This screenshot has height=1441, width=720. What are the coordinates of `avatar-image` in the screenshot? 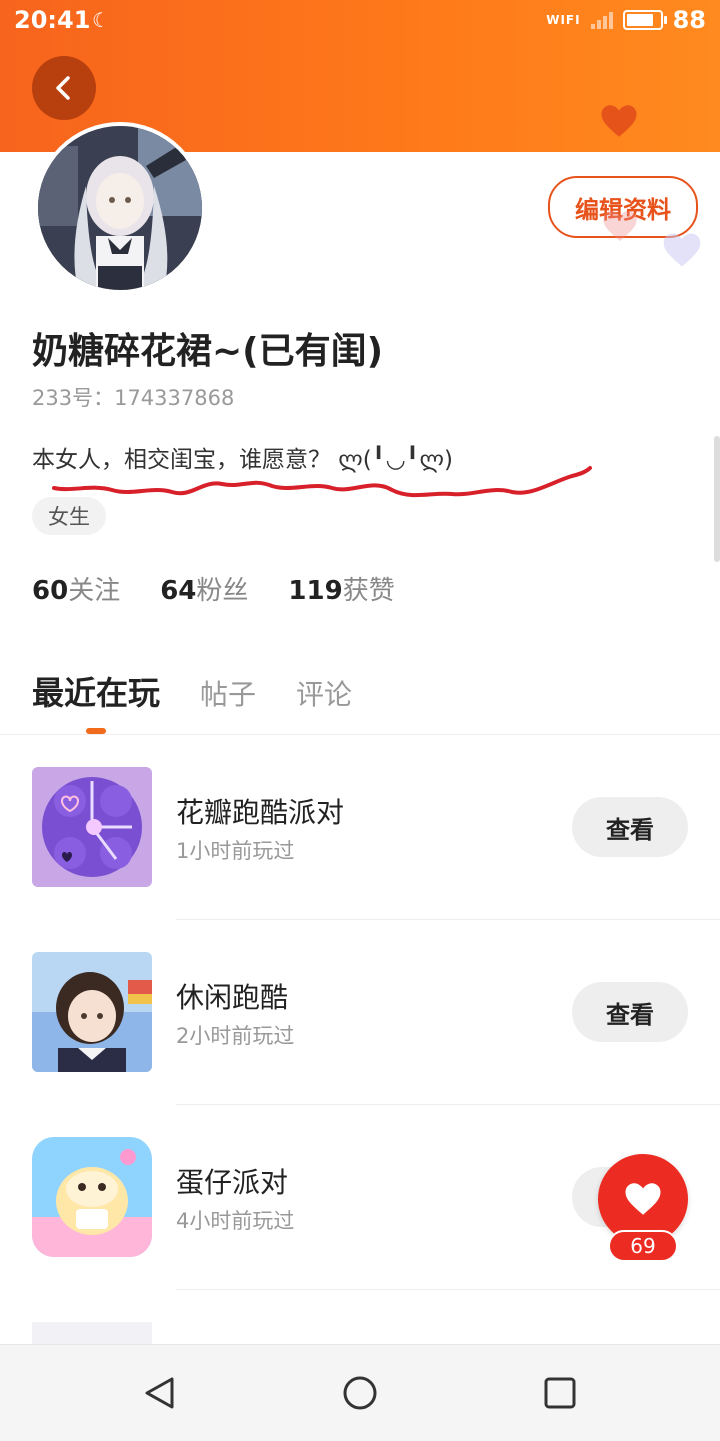 It's located at (120, 208).